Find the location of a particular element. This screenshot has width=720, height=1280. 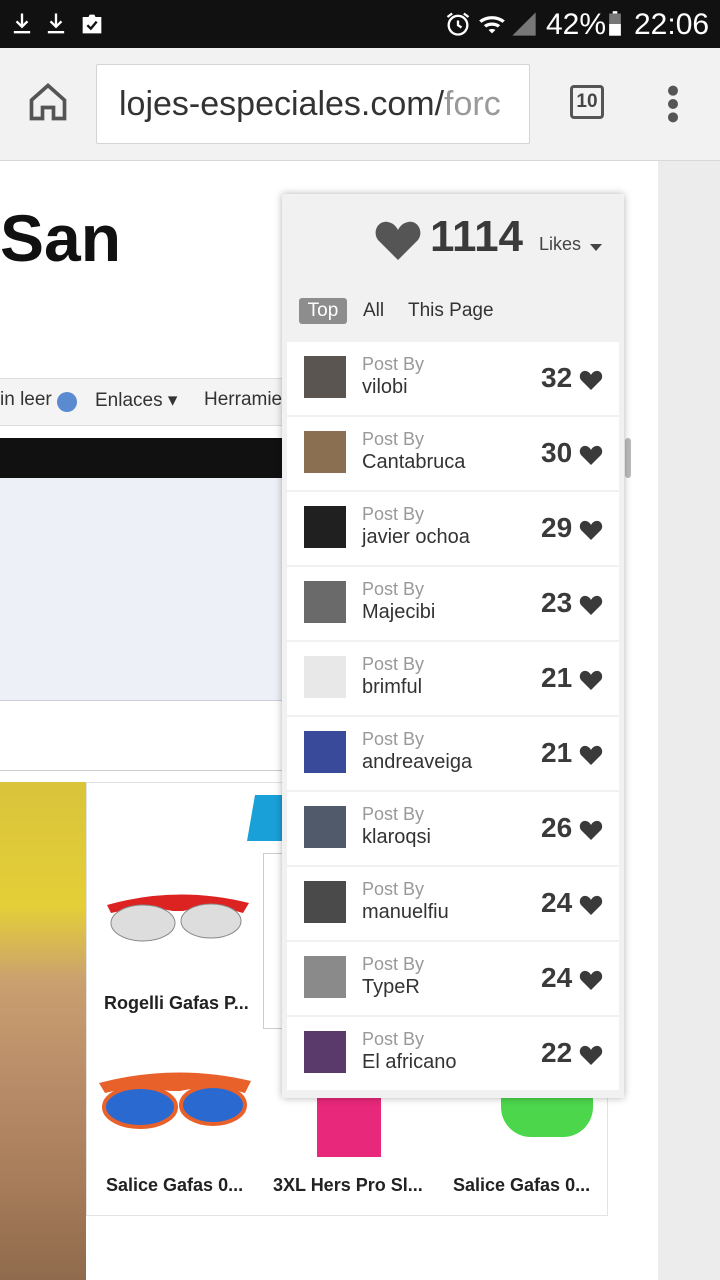

download-icon is located at coordinates (22, 23).